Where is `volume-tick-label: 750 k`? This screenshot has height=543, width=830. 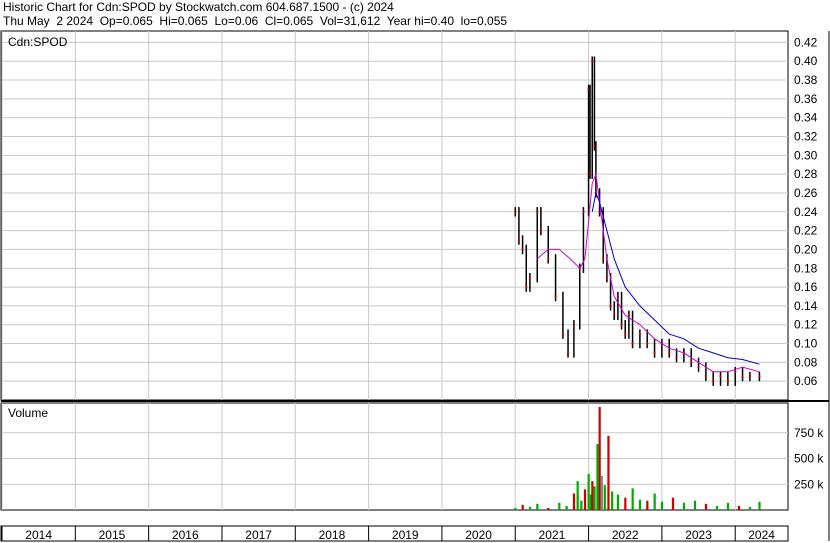 volume-tick-label: 750 k is located at coordinates (809, 433).